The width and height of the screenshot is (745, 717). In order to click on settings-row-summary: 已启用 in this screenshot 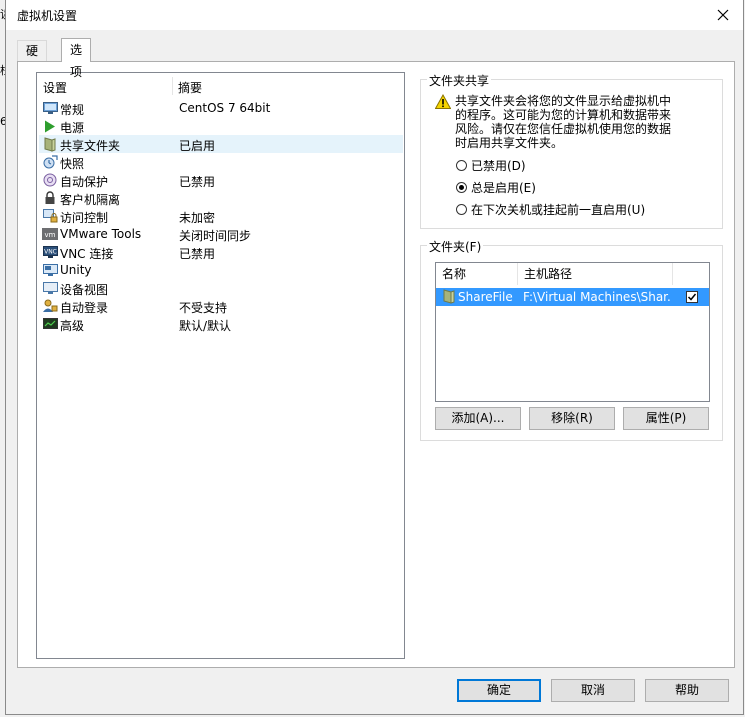, I will do `click(197, 146)`.